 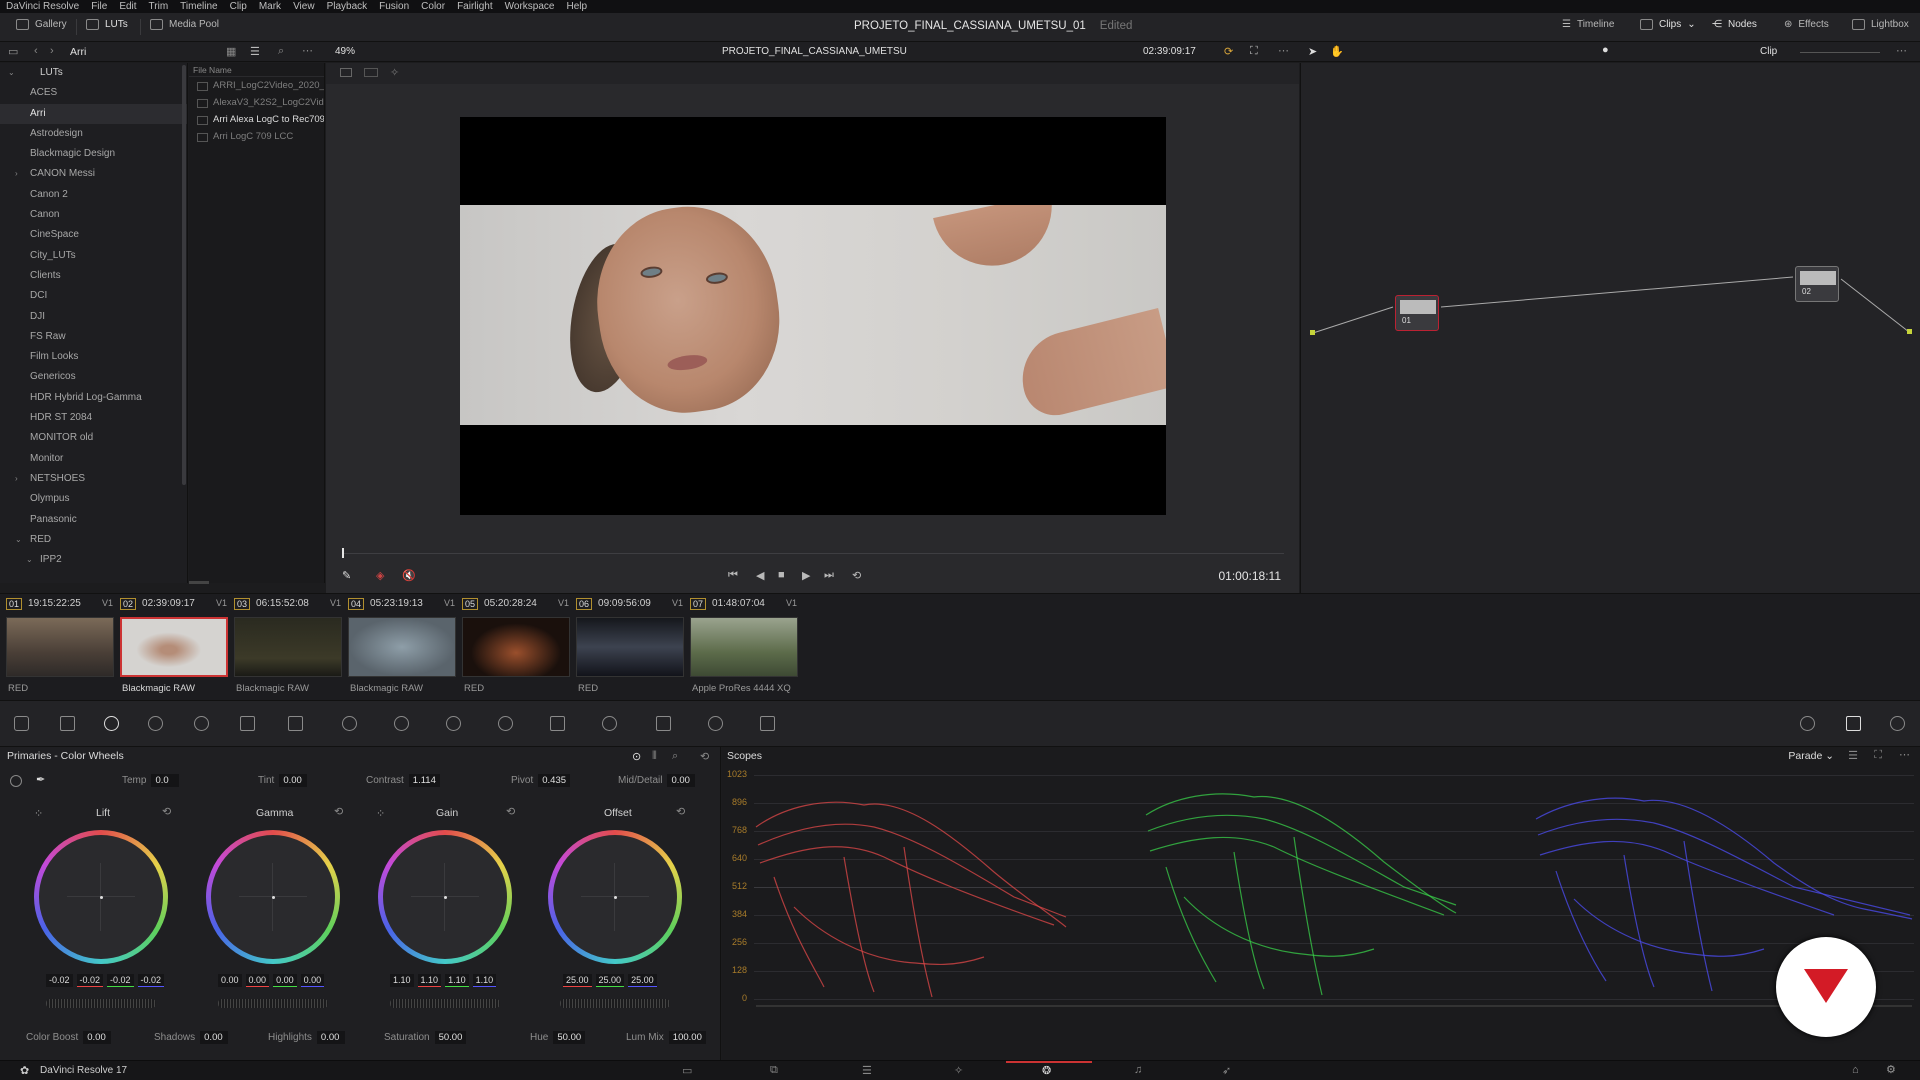 I want to click on bars-mode-icon: ⦀, so click(x=654, y=756).